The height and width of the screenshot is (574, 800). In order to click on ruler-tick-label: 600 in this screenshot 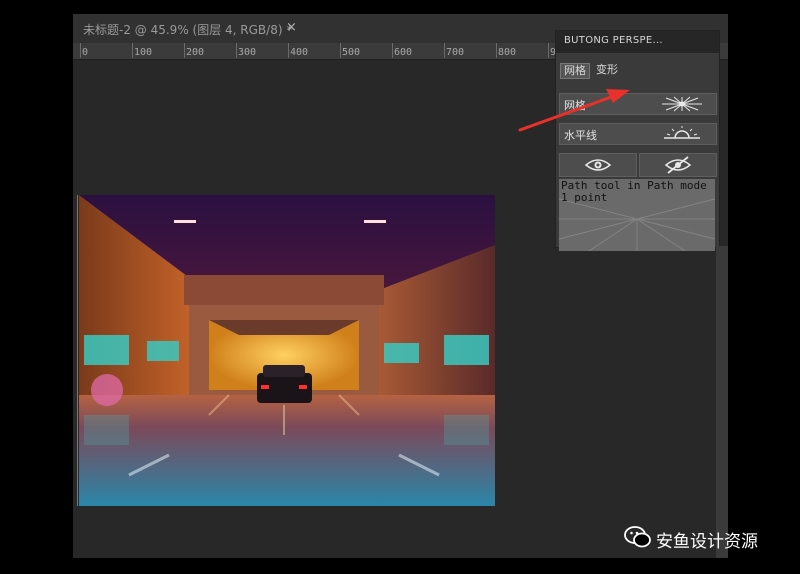, I will do `click(403, 52)`.